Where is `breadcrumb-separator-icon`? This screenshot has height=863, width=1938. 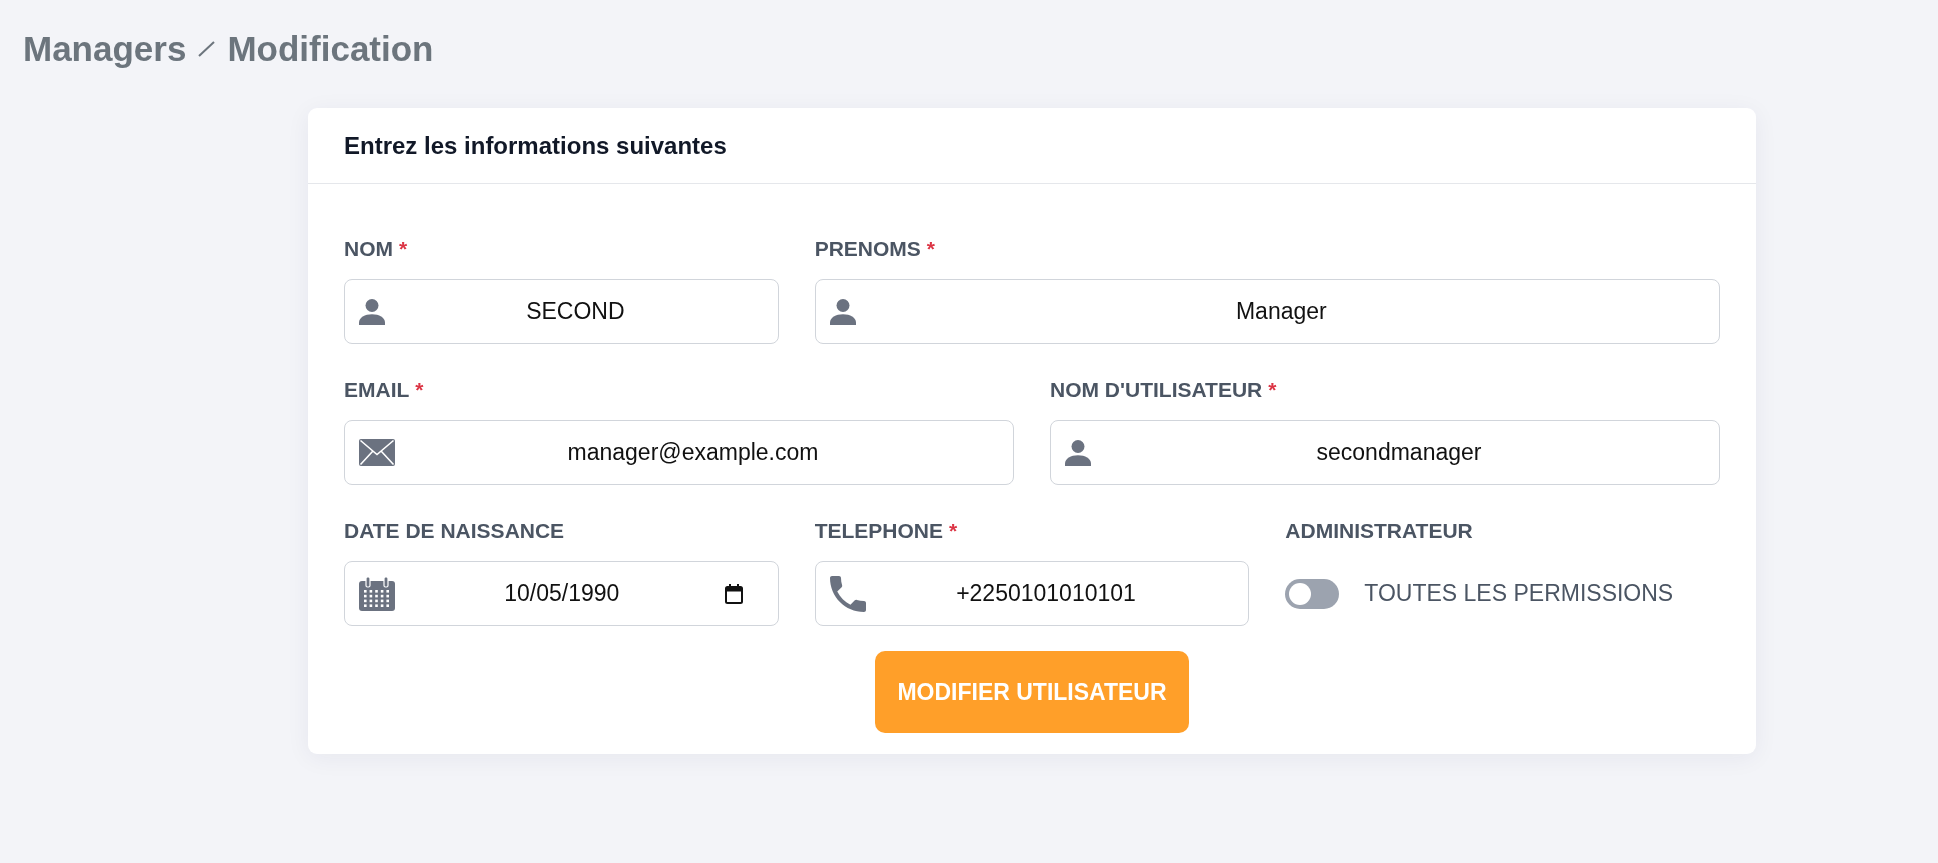
breadcrumb-separator-icon is located at coordinates (207, 48).